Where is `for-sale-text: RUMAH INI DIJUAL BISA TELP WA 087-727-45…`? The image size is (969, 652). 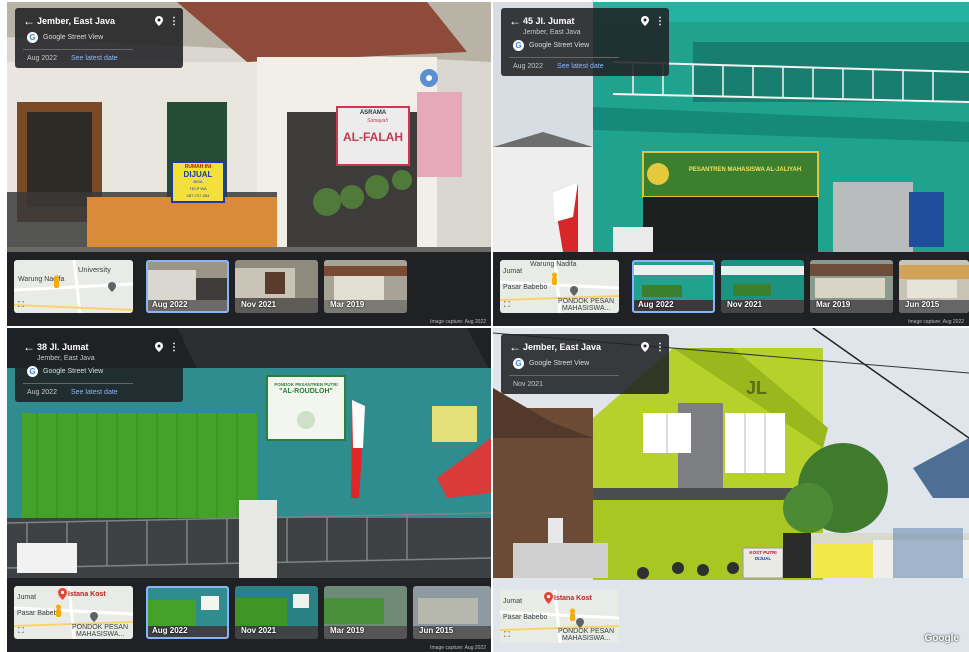 for-sale-text: RUMAH INI DIJUAL BISA TELP WA 087-727-45… is located at coordinates (198, 181).